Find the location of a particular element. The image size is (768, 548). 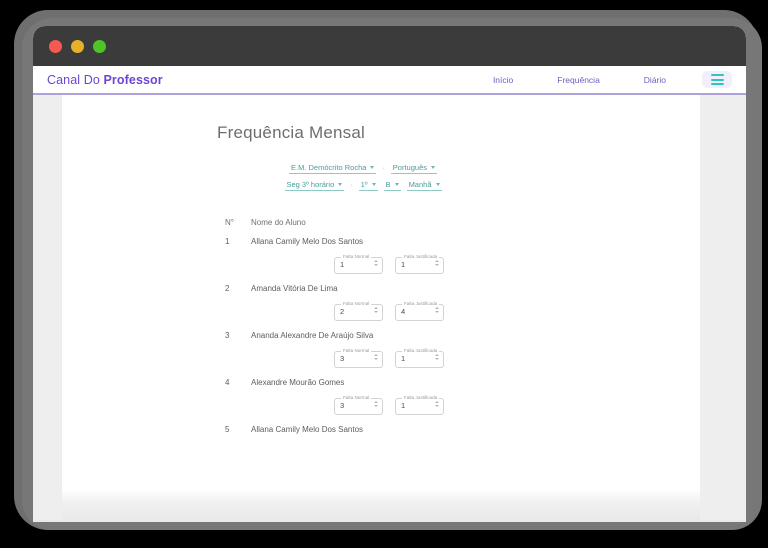

select-grade: 1º is located at coordinates (368, 185).